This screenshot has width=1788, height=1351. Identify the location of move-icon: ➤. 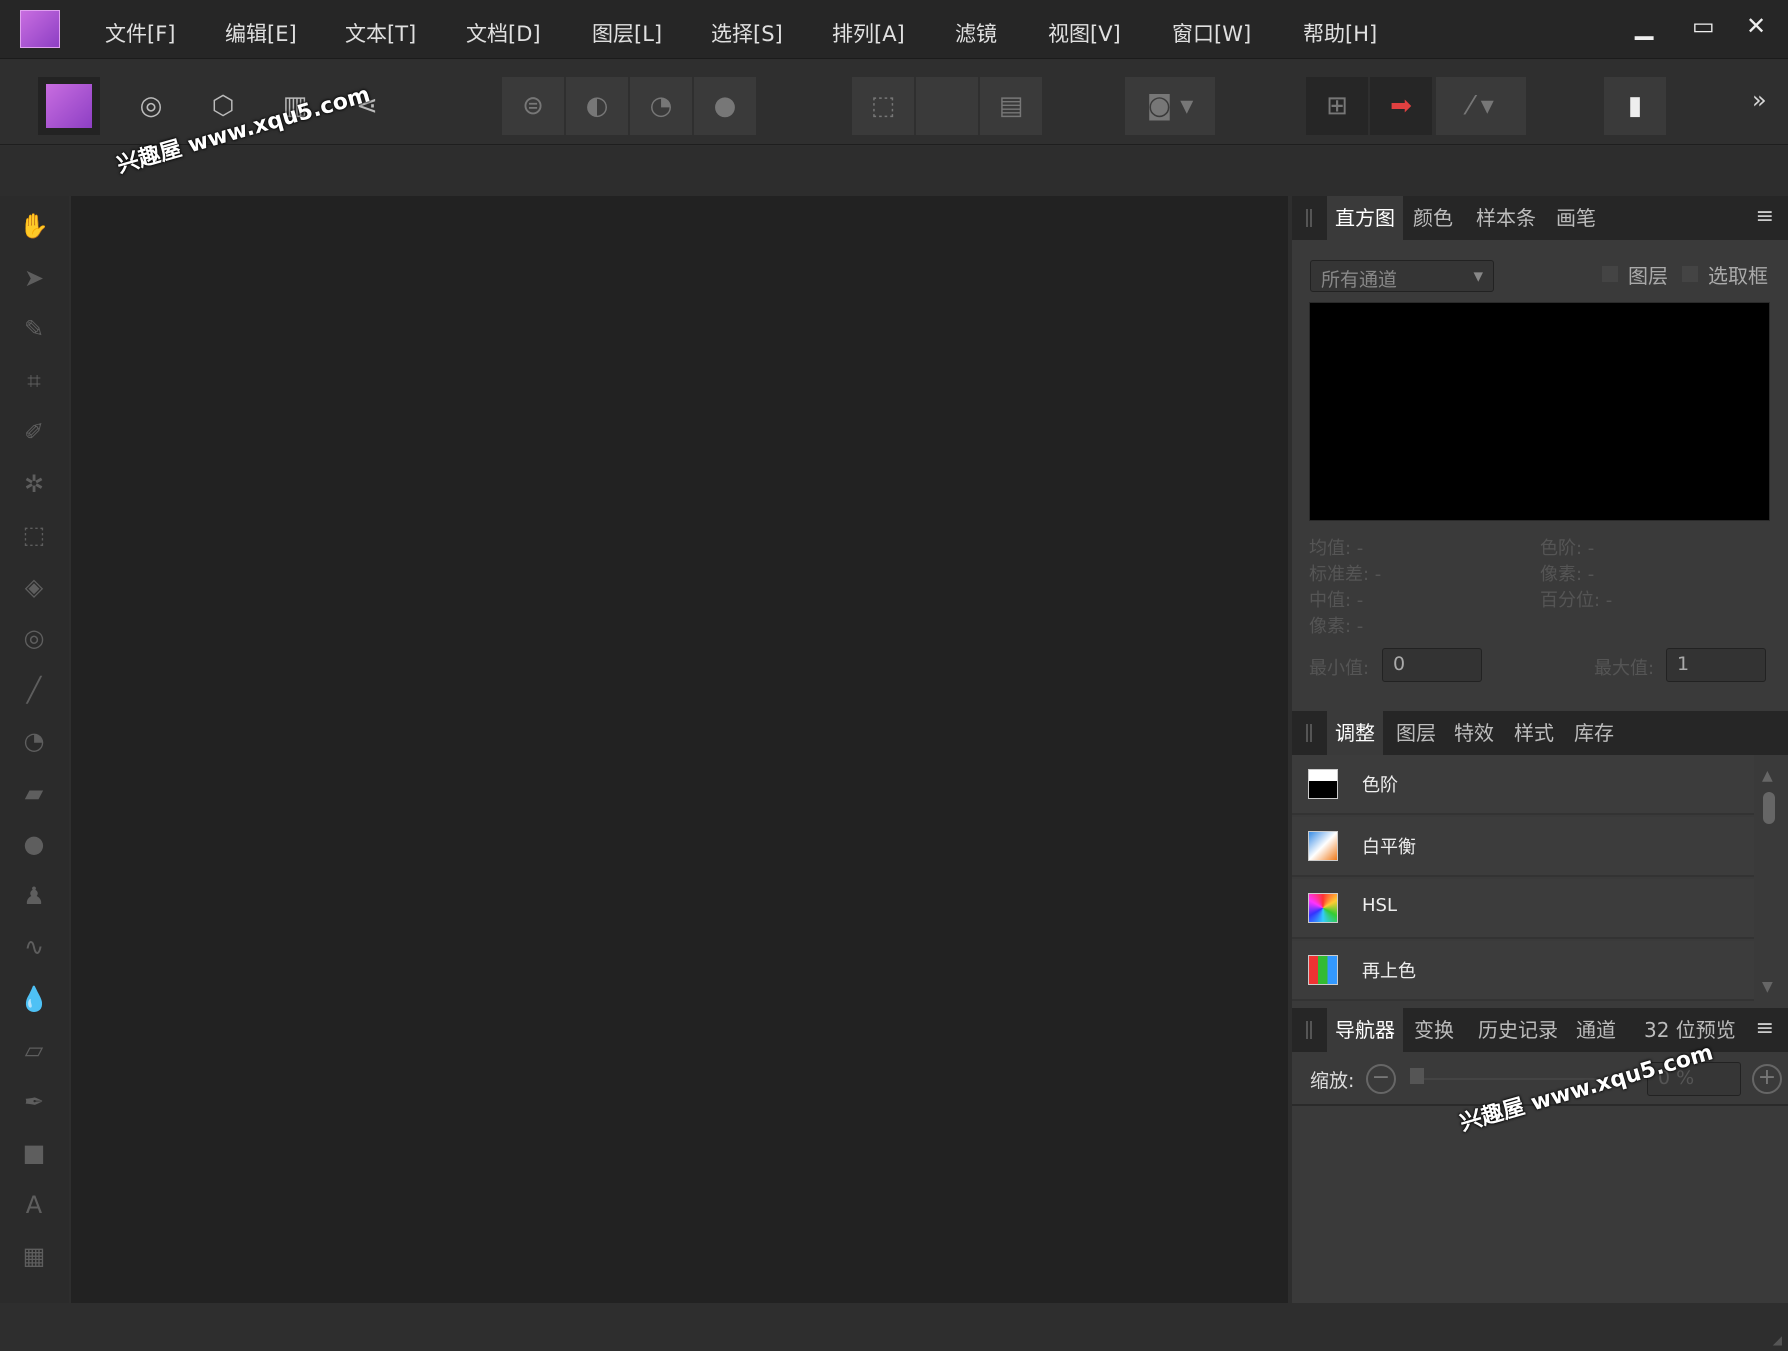
(34, 277).